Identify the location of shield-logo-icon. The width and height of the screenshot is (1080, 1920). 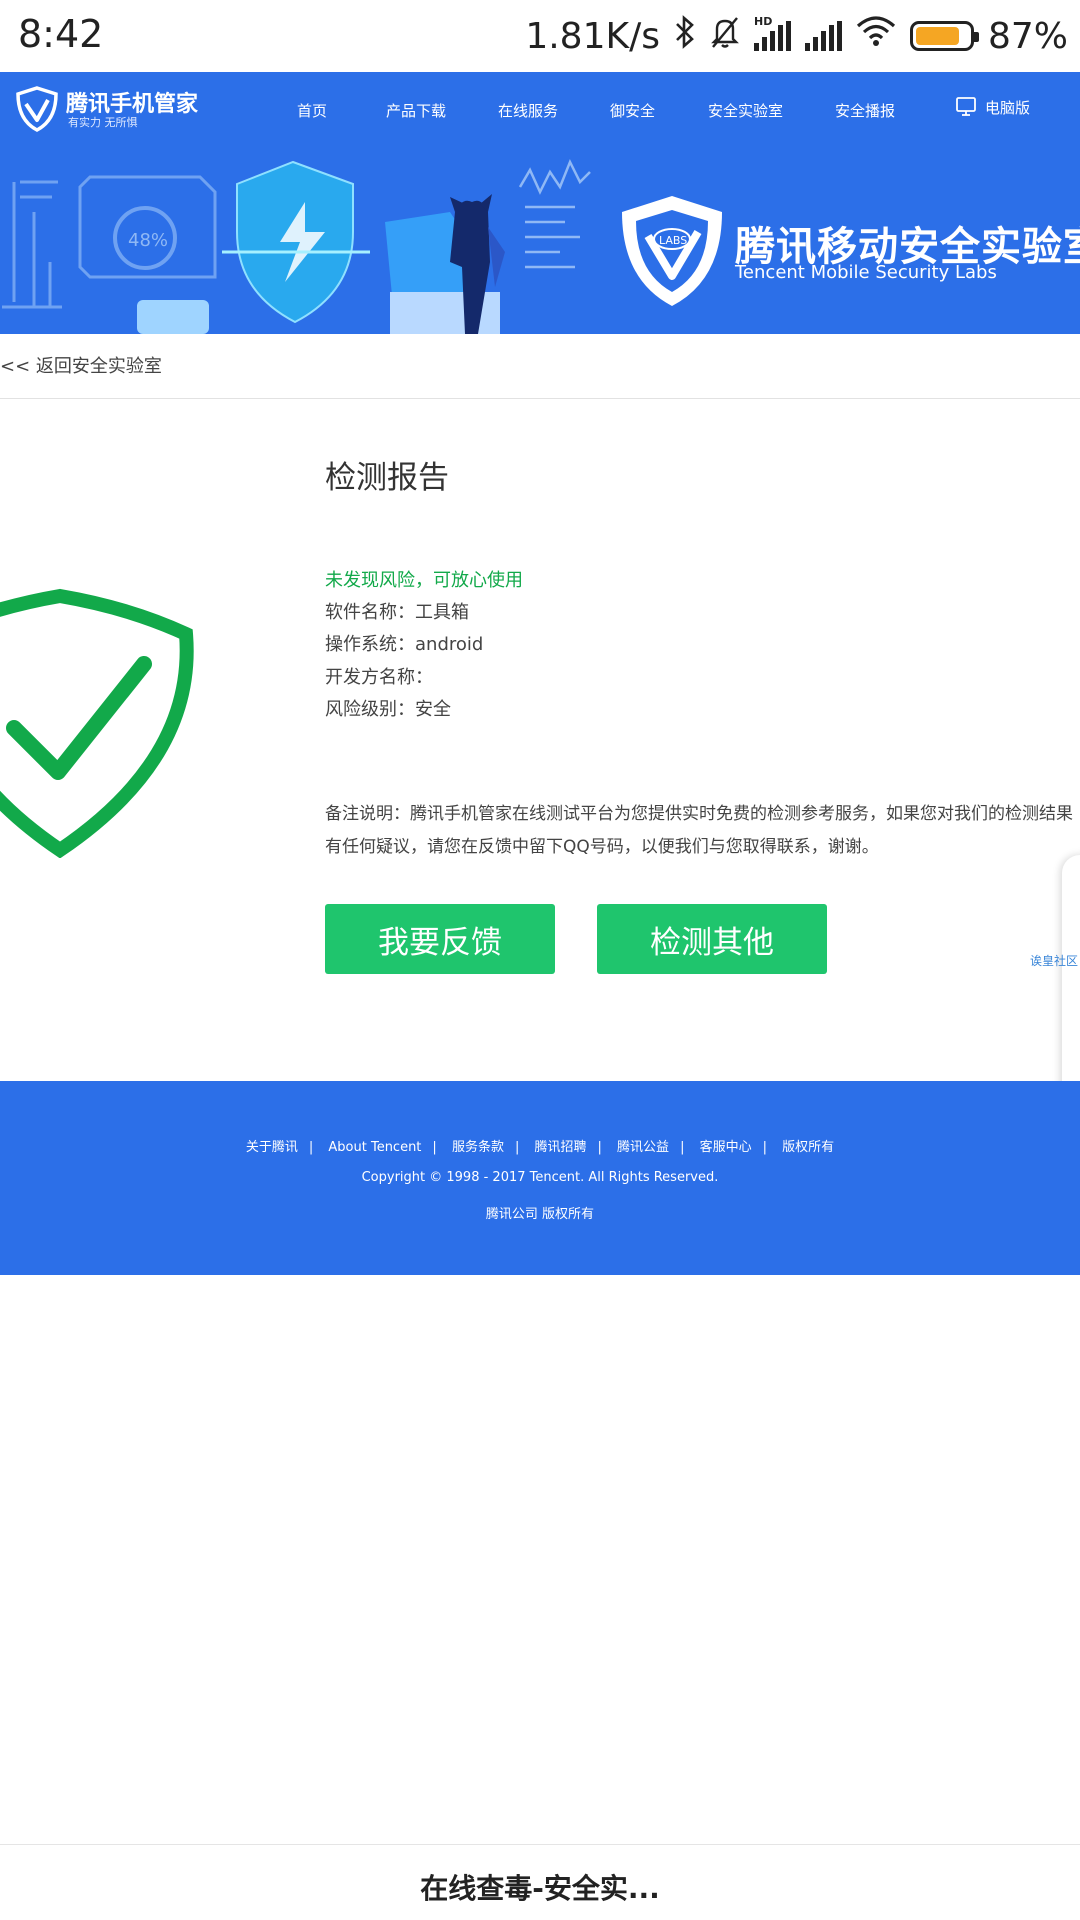
(37, 109).